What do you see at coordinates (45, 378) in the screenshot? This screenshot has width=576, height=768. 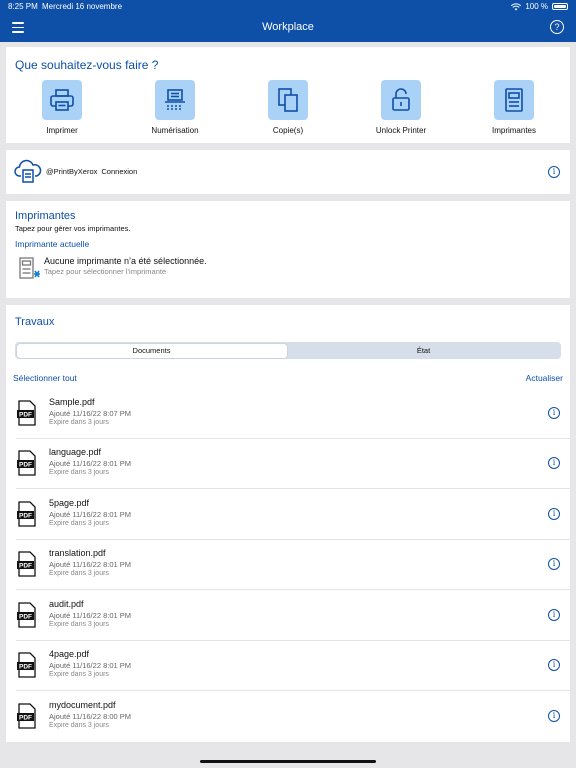 I see `select-all-link: Sélectionner tout` at bounding box center [45, 378].